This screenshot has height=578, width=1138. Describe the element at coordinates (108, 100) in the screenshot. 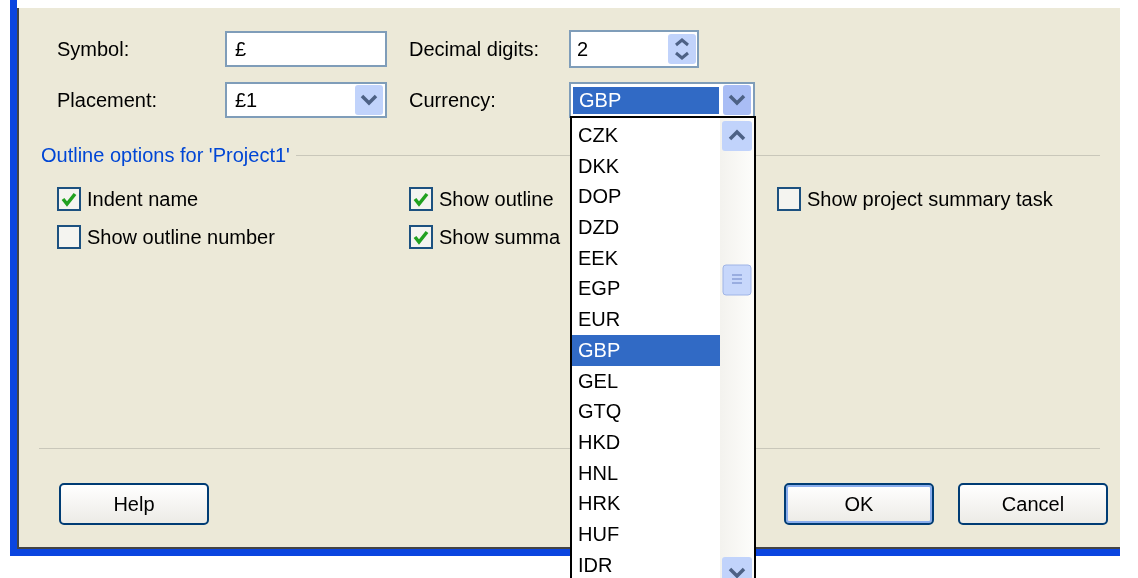

I see `placement-label: Placement:` at that location.